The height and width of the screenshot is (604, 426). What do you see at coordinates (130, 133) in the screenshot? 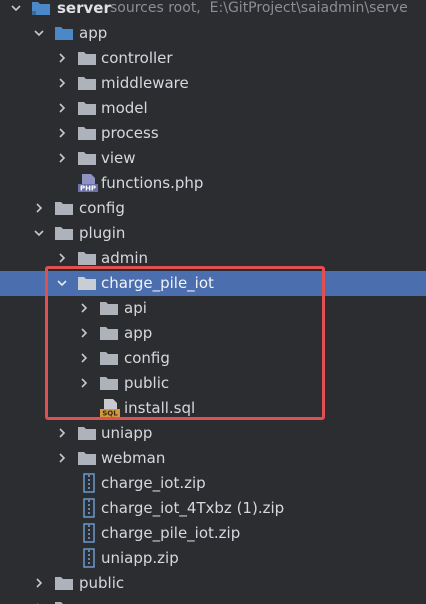
I see `tree-label-process: process` at bounding box center [130, 133].